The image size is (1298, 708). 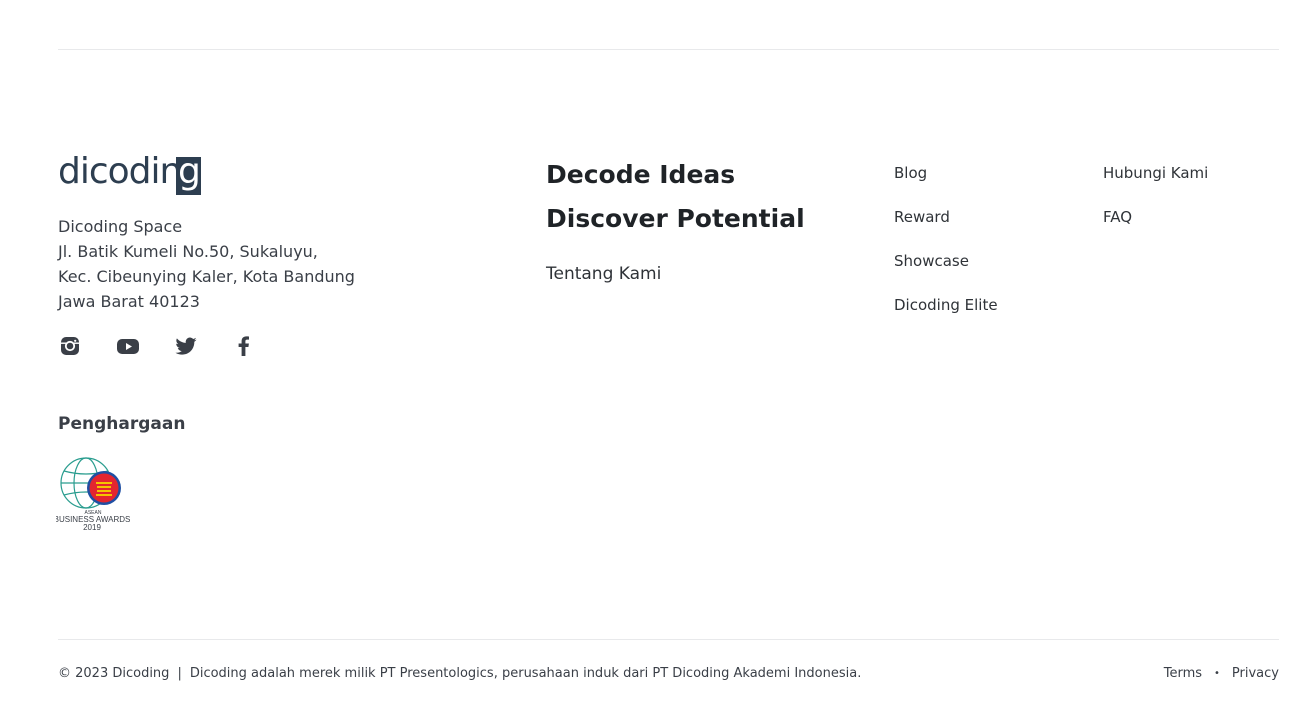 I want to click on facebook-icon, so click(x=245, y=346).